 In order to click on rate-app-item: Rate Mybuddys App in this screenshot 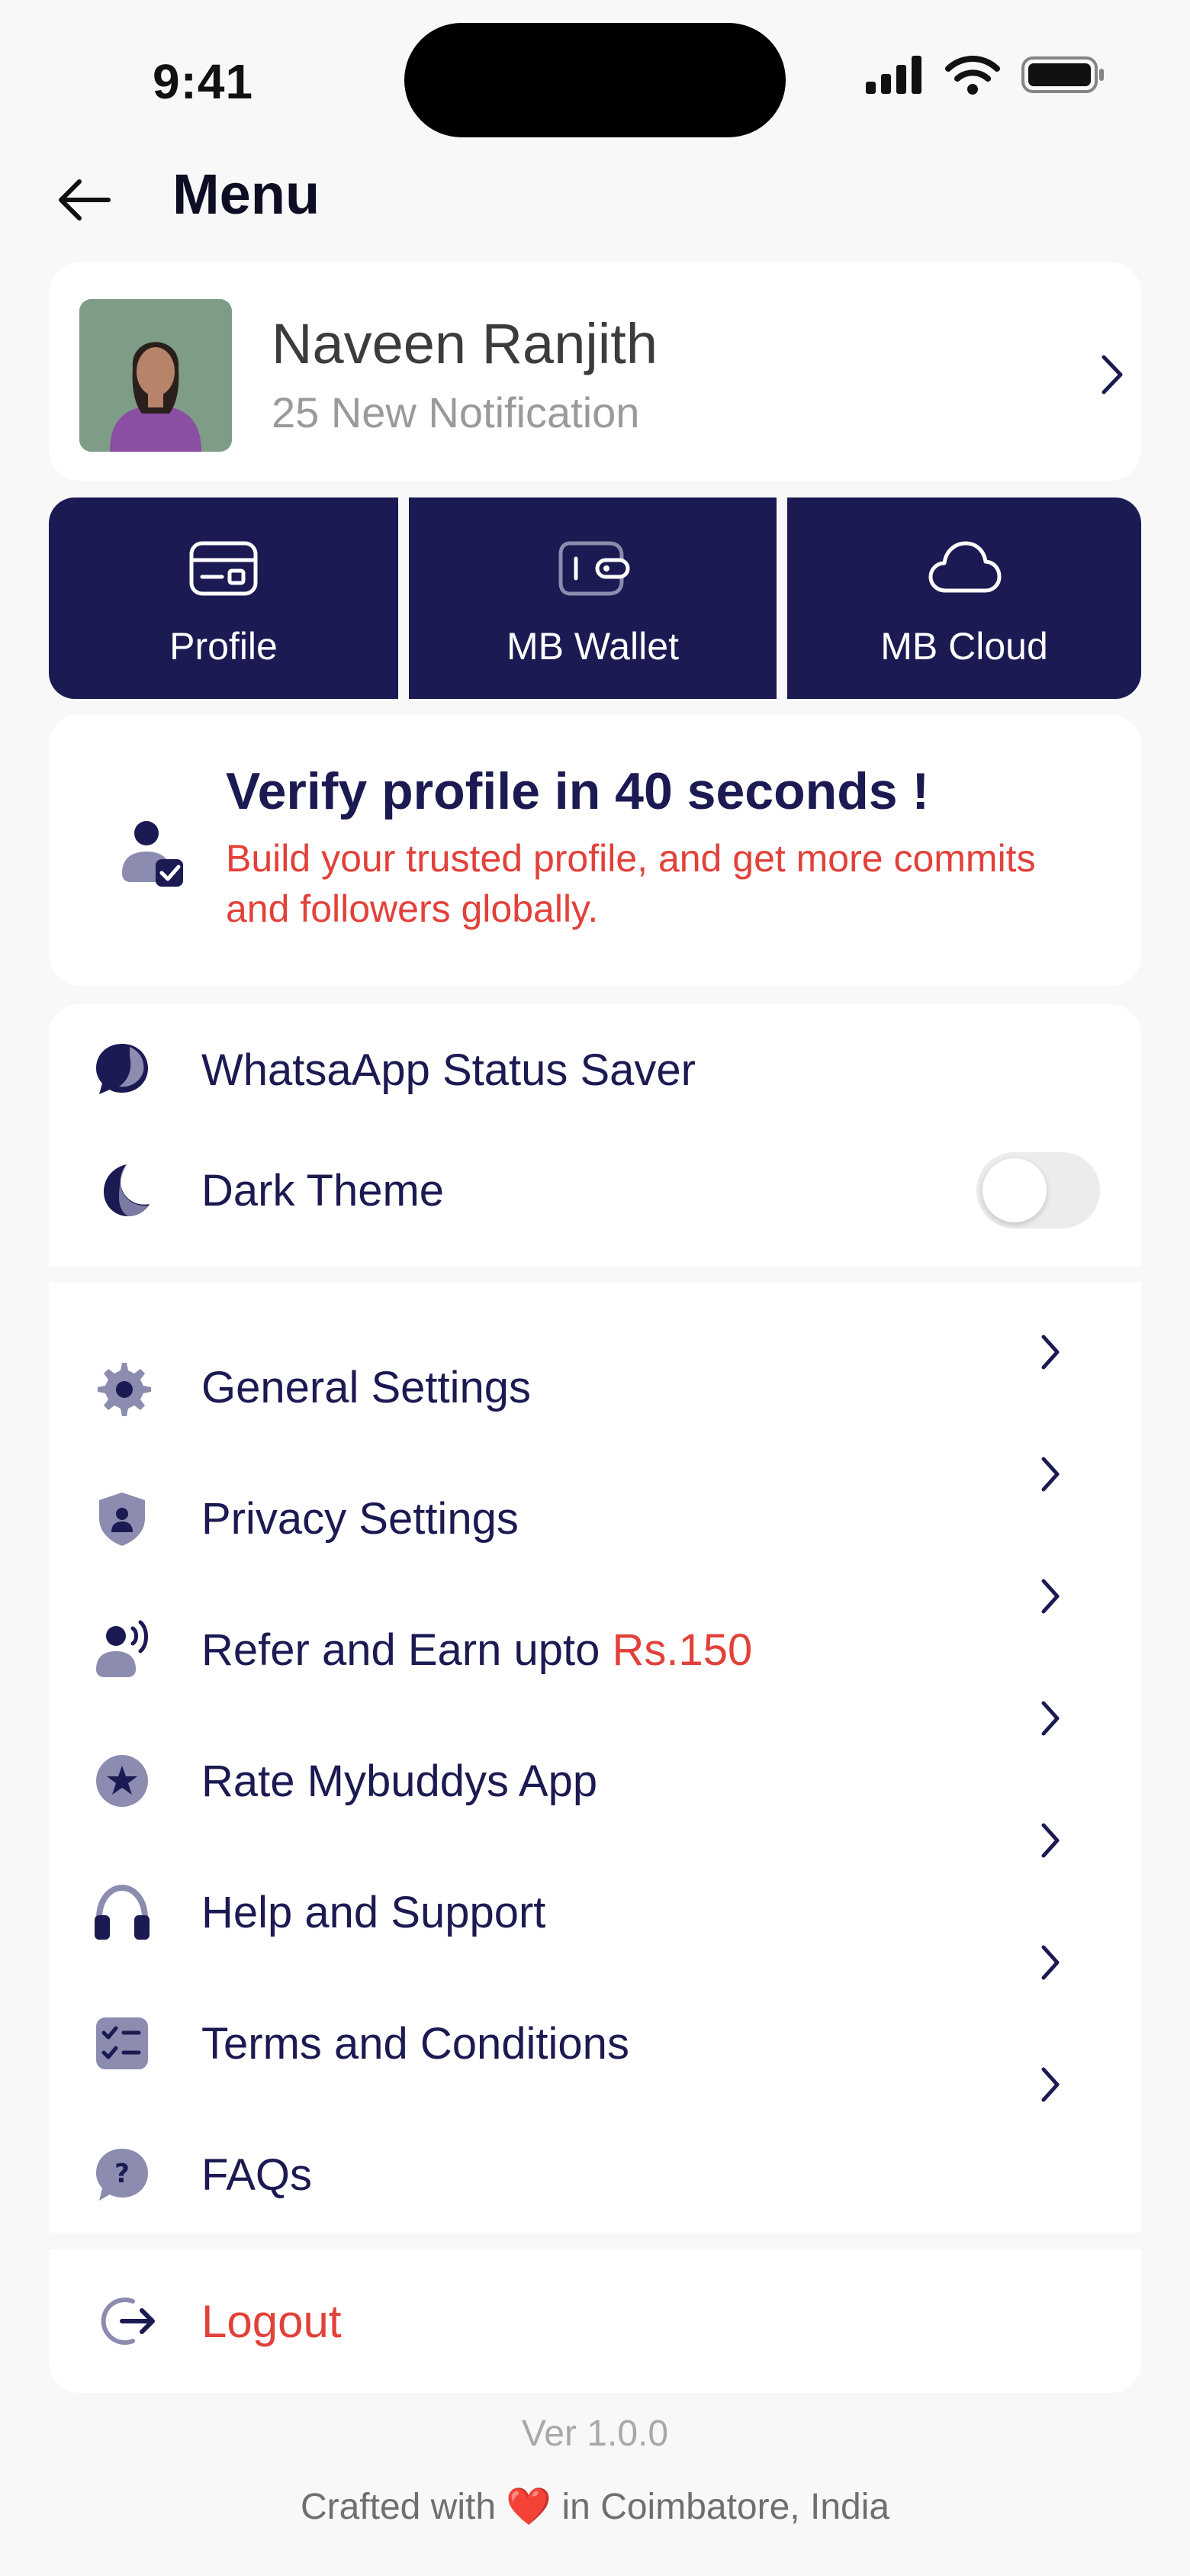, I will do `click(595, 1781)`.